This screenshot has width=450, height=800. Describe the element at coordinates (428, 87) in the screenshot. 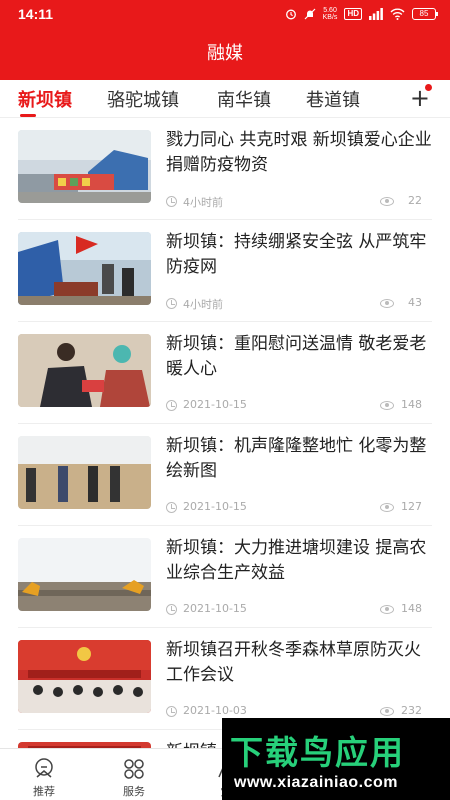

I see `notification-dot` at that location.